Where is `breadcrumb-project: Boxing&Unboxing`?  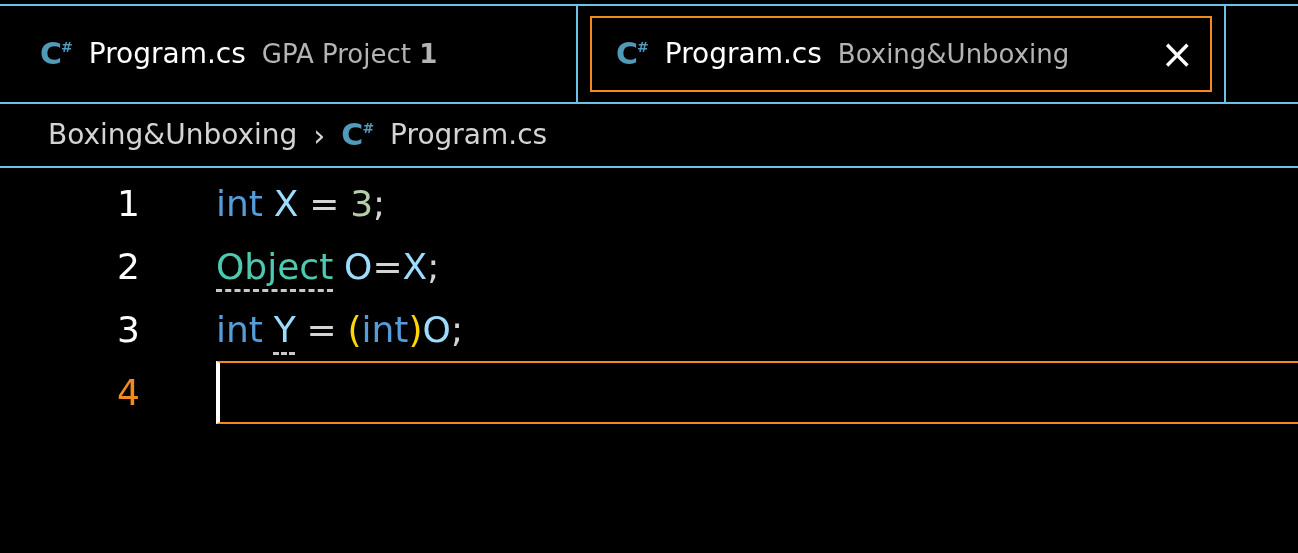
breadcrumb-project: Boxing&Unboxing is located at coordinates (173, 135).